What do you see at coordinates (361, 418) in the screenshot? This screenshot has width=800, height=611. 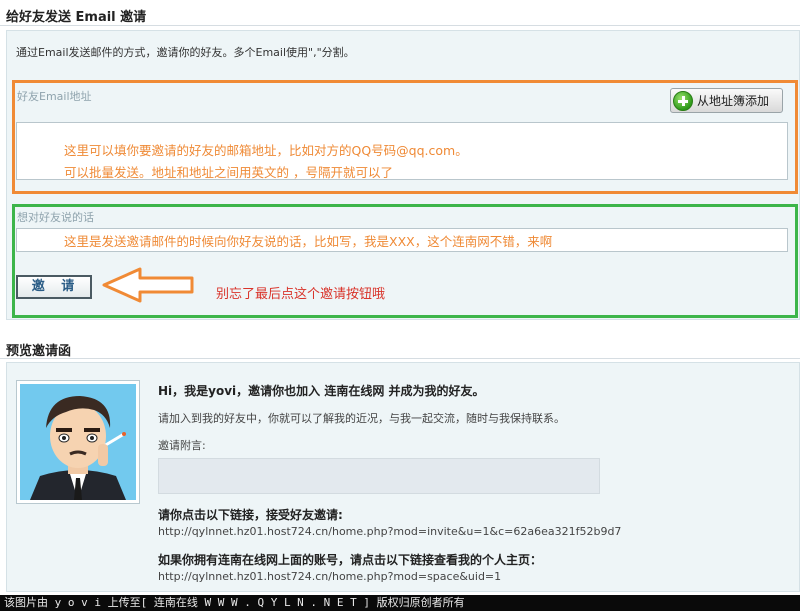 I see `preview-body: 请加入到我的好友中，你就可以了解我的近况，与我一起交流，随时与我保持联系。` at bounding box center [361, 418].